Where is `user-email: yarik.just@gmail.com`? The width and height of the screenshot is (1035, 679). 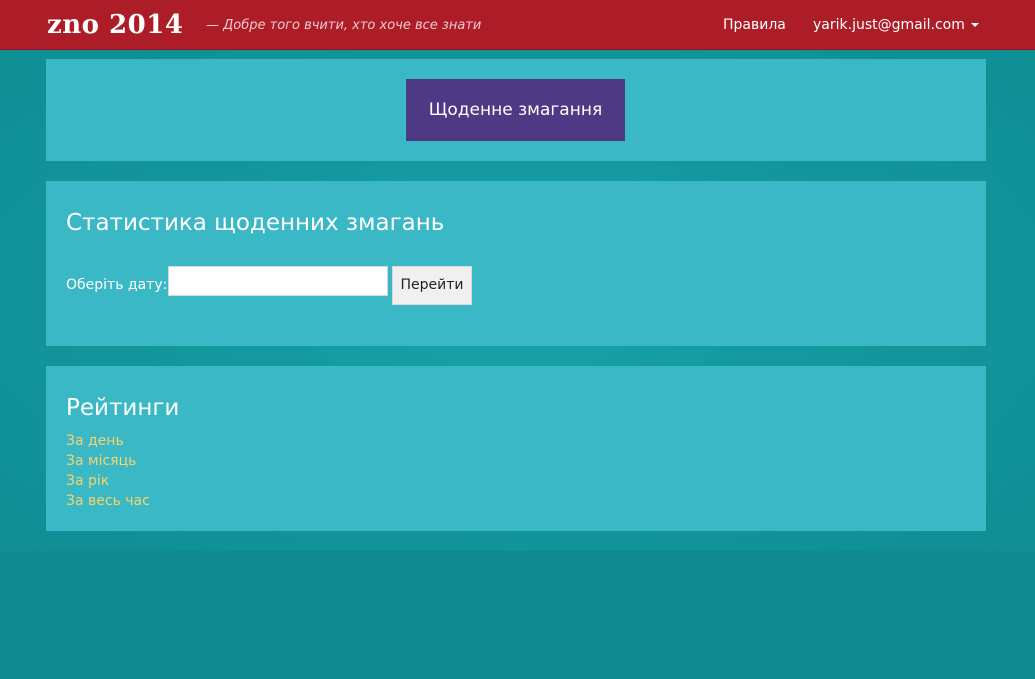 user-email: yarik.just@gmail.com is located at coordinates (889, 25).